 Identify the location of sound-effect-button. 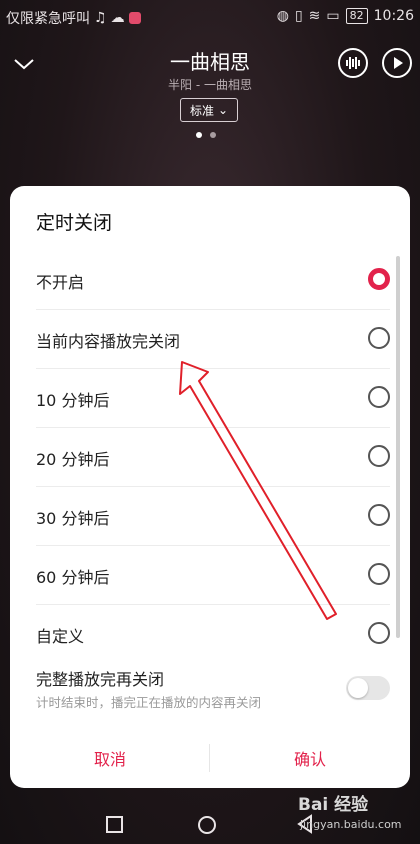
(353, 63).